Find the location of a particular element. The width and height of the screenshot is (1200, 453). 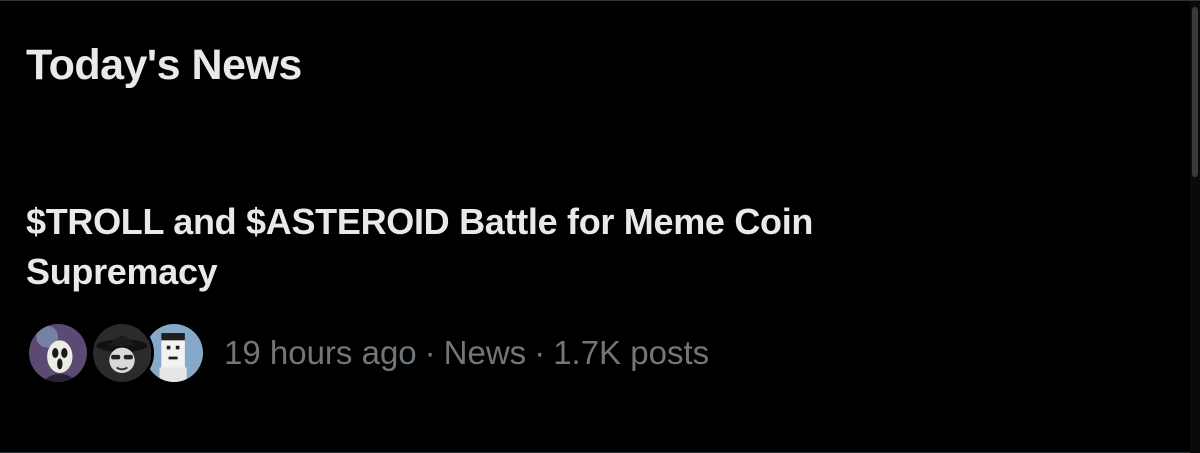

avatar-stack is located at coordinates (116, 353).